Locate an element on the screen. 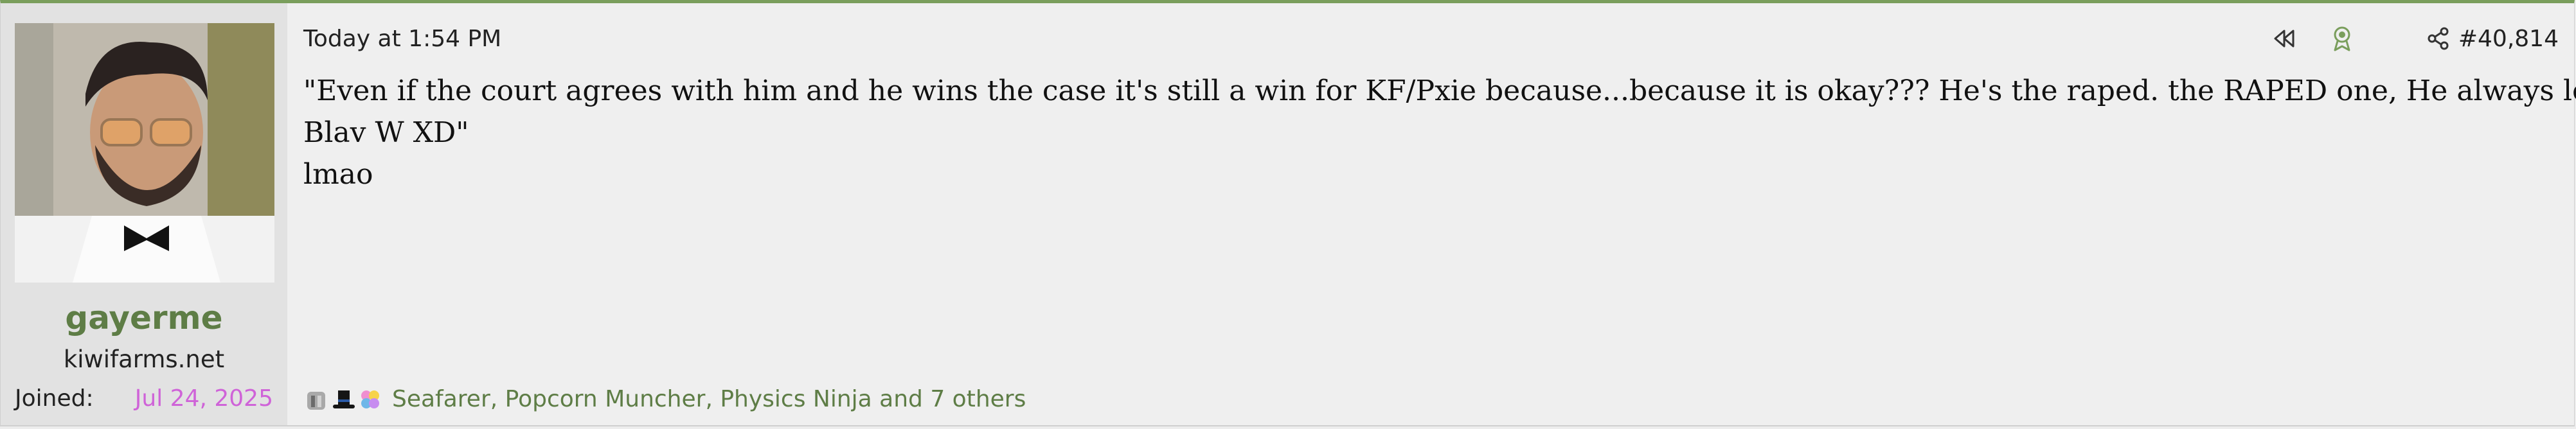  physics-ninja-icon is located at coordinates (370, 399).